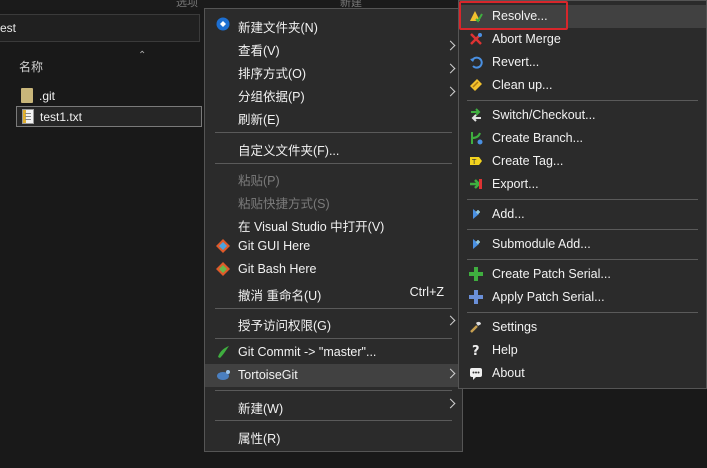  I want to click on switch-checkout-icon, so click(476, 115).